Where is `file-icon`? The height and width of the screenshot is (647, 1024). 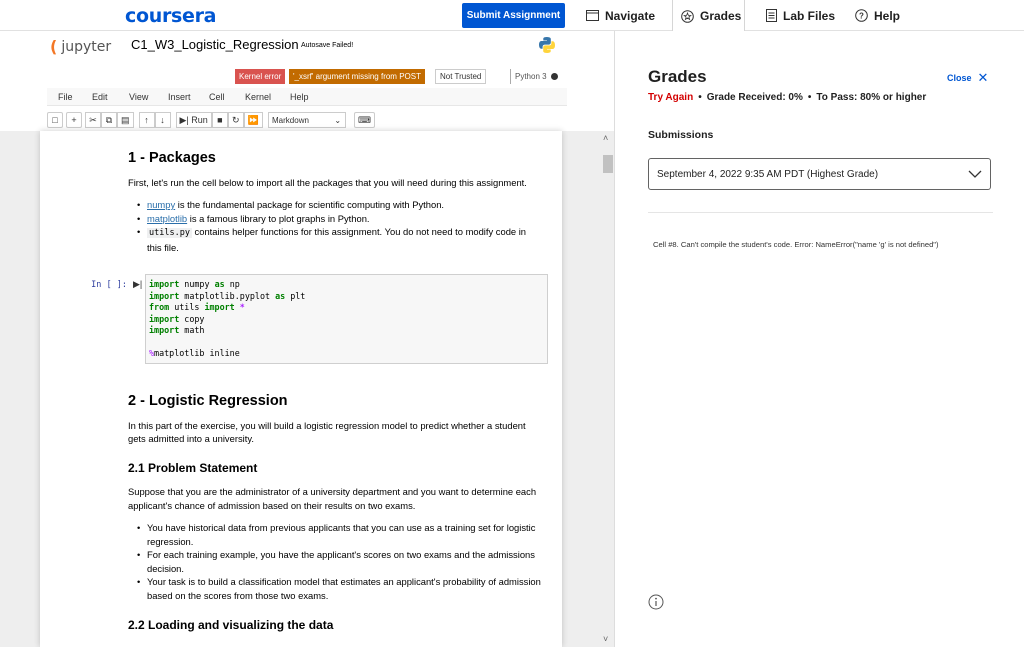 file-icon is located at coordinates (771, 15).